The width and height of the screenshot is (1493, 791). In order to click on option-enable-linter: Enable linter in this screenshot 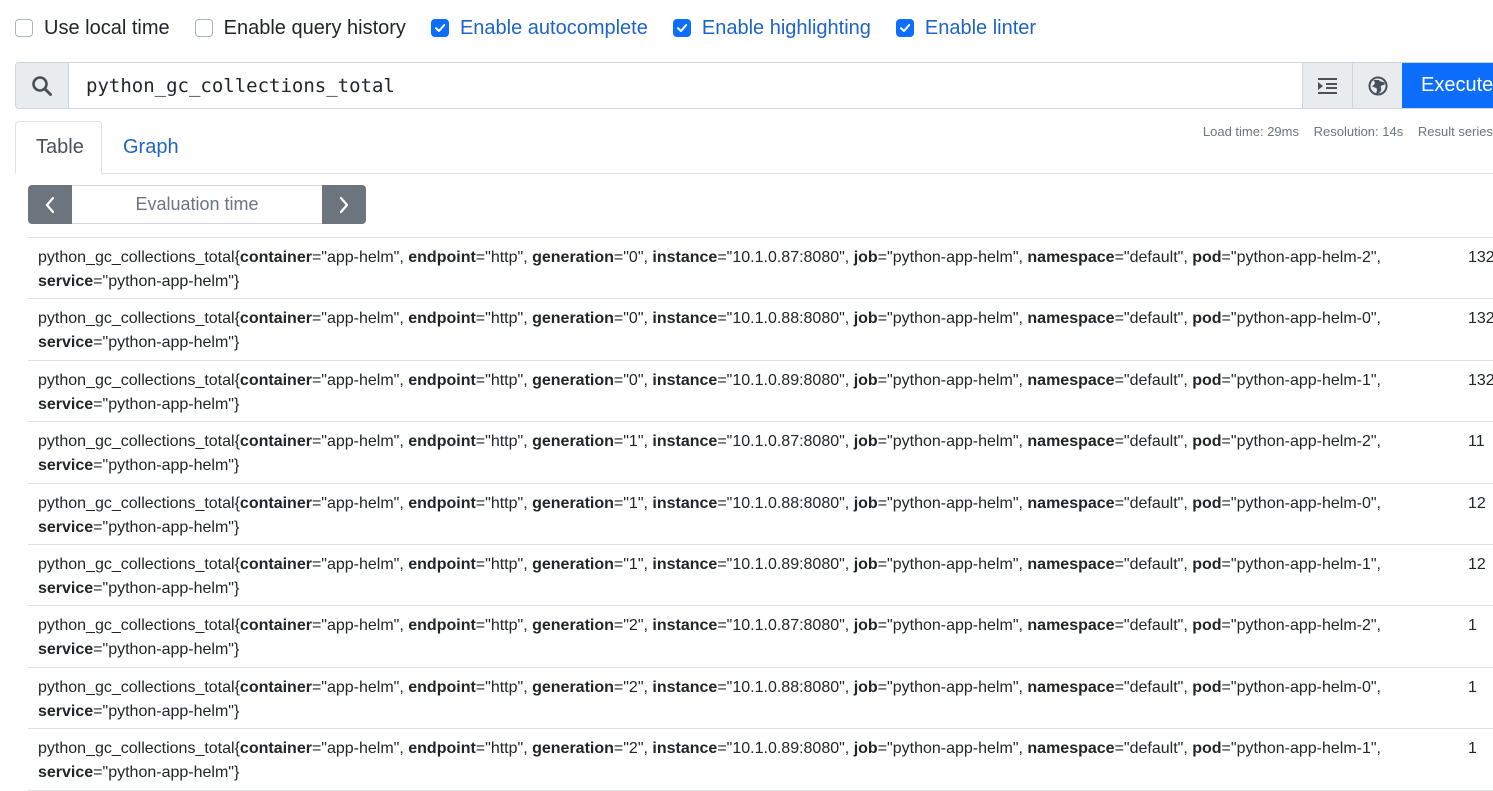, I will do `click(965, 28)`.